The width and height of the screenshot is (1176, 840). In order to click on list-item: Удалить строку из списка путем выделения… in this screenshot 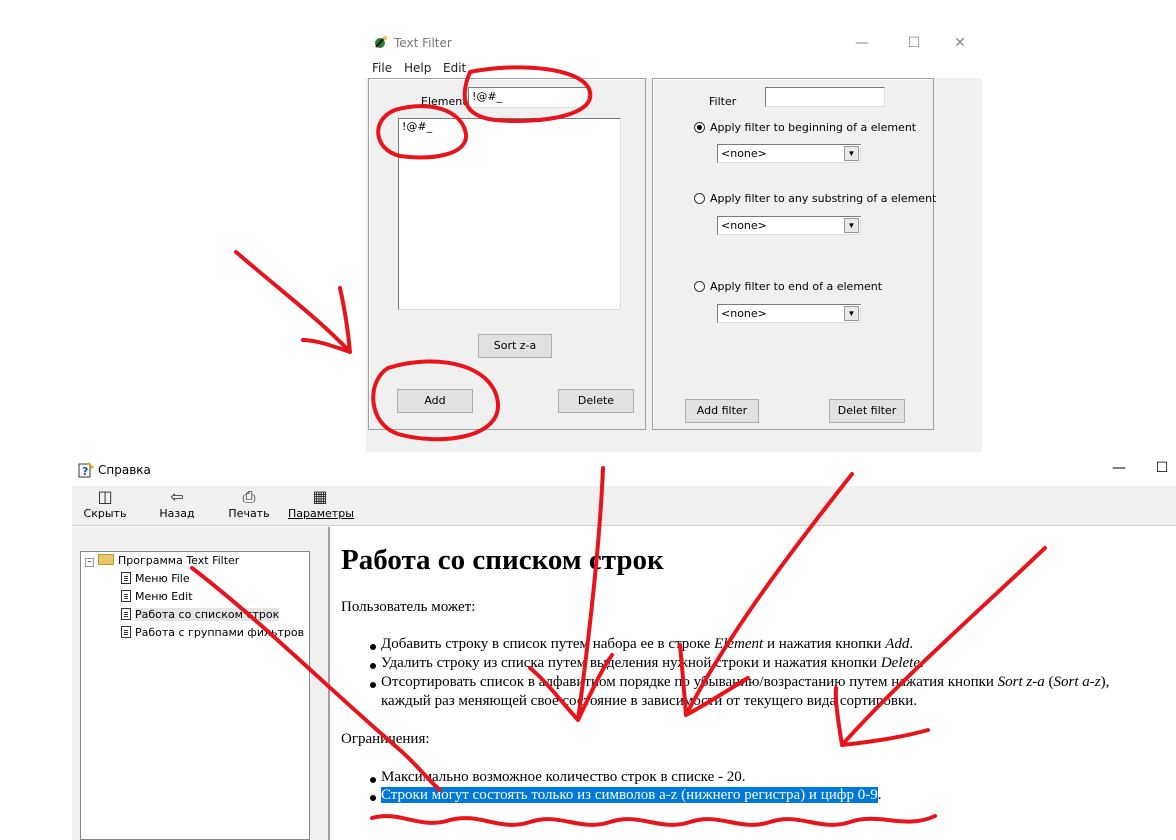, I will do `click(652, 663)`.